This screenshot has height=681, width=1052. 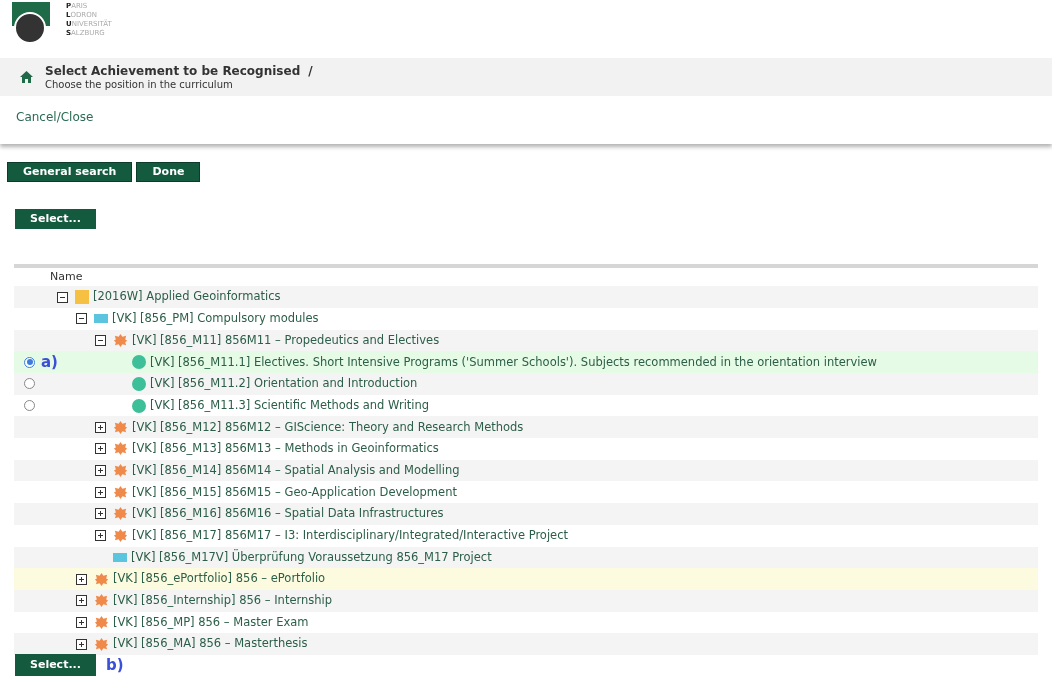 What do you see at coordinates (49, 362) in the screenshot?
I see `annotation-label: a)` at bounding box center [49, 362].